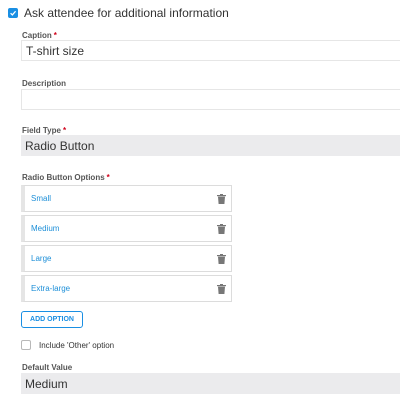 The image size is (400, 400). What do you see at coordinates (26, 345) in the screenshot?
I see `include-other-checkbox` at bounding box center [26, 345].